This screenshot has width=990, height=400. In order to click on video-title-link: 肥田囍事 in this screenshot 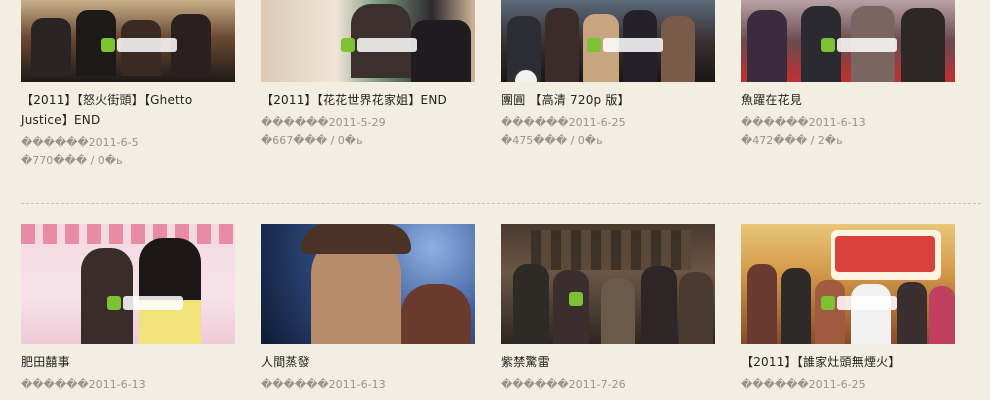, I will do `click(45, 362)`.